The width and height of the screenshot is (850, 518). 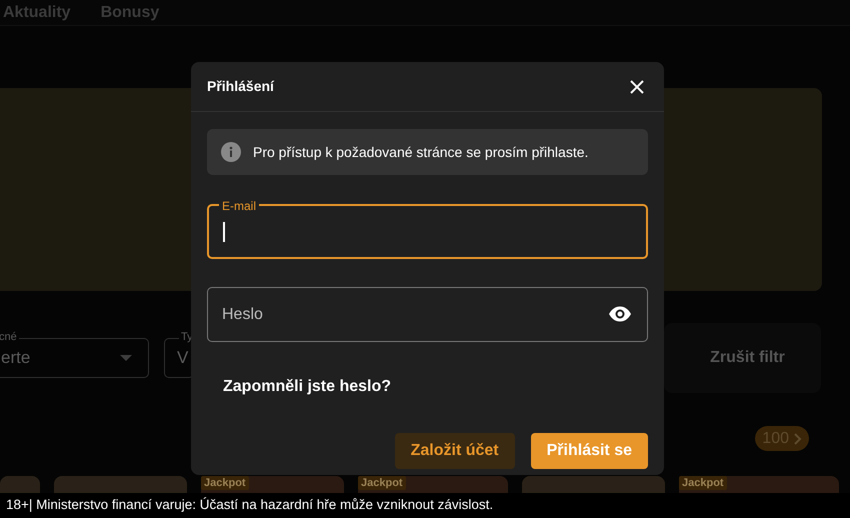 What do you see at coordinates (126, 358) in the screenshot?
I see `dropdown-caret-icon` at bounding box center [126, 358].